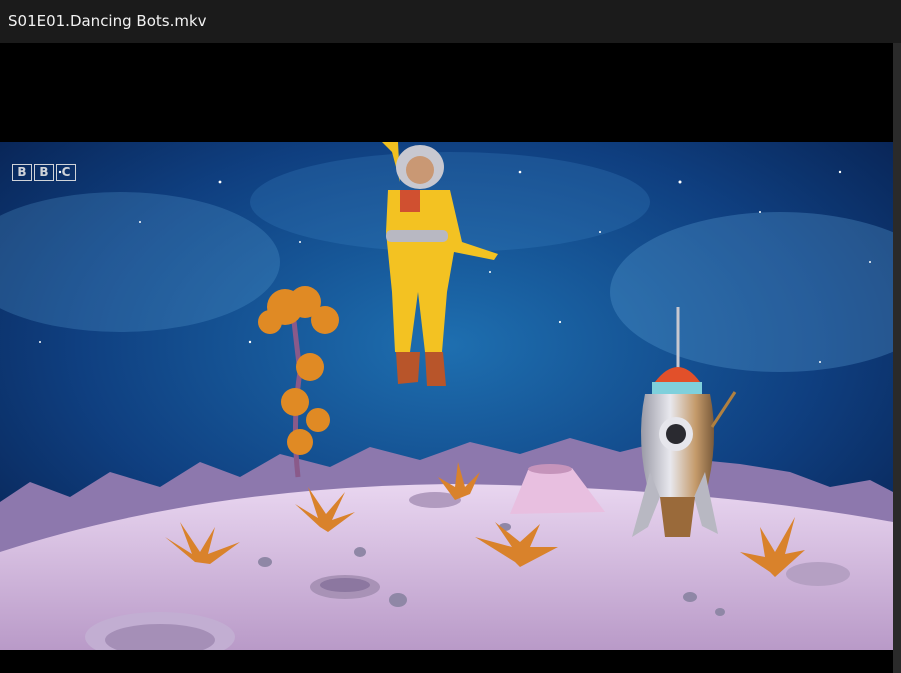  I want to click on bbc-logo: B B C, so click(44, 172).